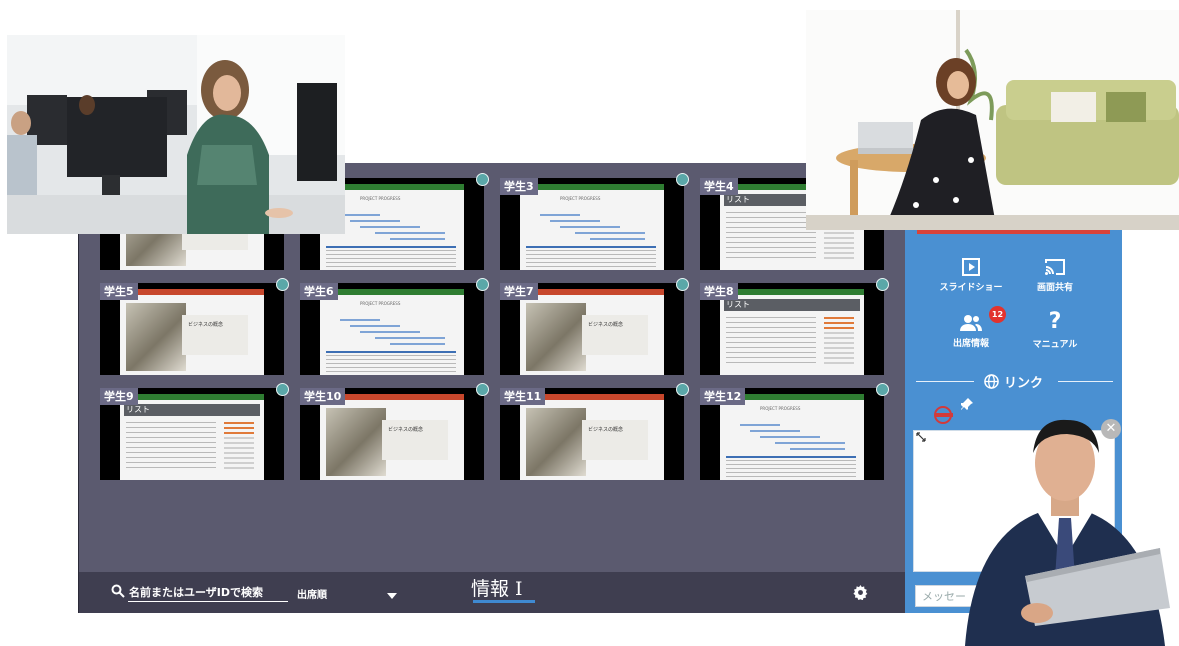 The width and height of the screenshot is (1179, 646). I want to click on expand-icon, so click(921, 437).